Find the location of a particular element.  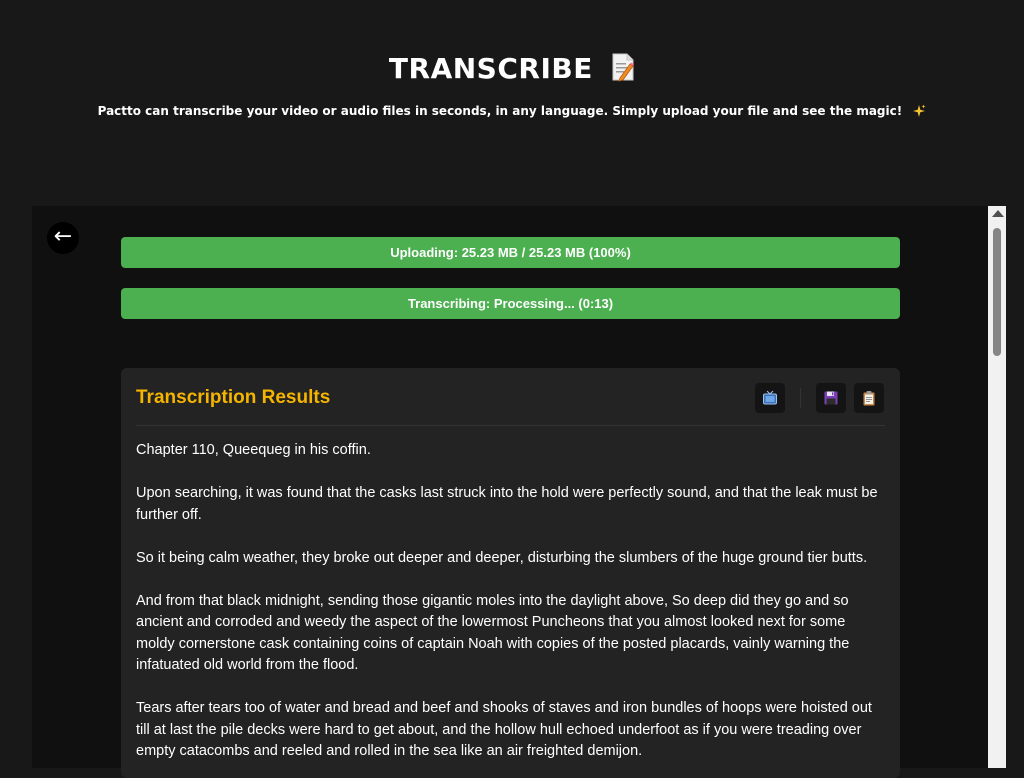

sparkles-icon is located at coordinates (919, 111).